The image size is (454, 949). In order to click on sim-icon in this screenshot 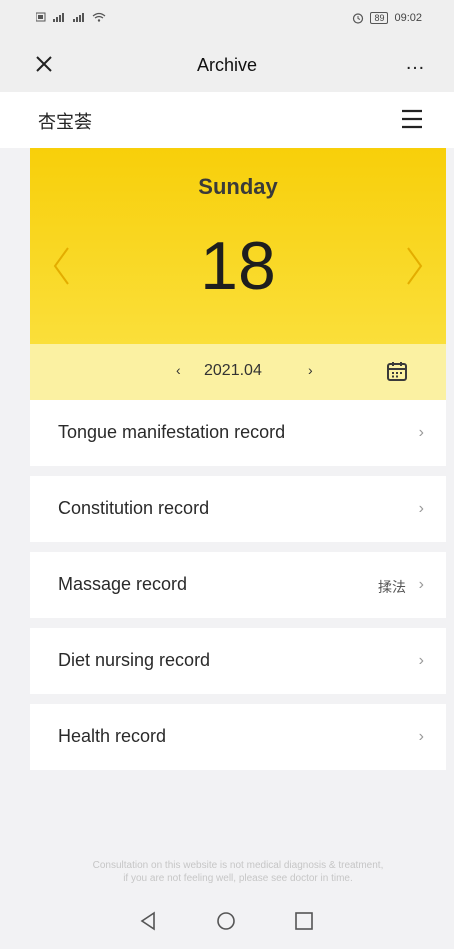, I will do `click(41, 17)`.